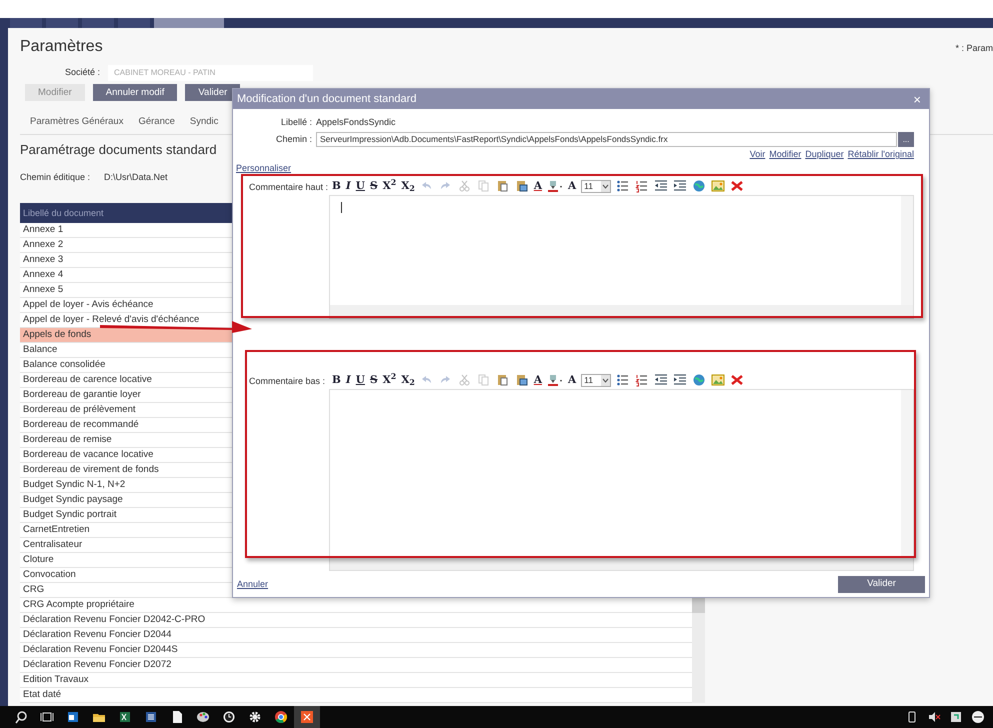  I want to click on field-label: Chemin :, so click(293, 139).